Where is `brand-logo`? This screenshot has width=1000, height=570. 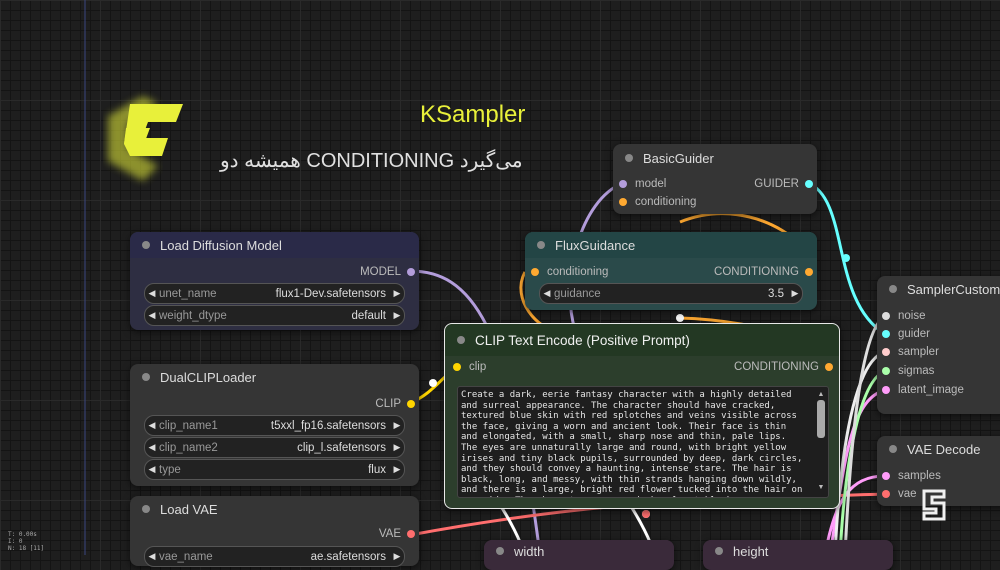 brand-logo is located at coordinates (145, 138).